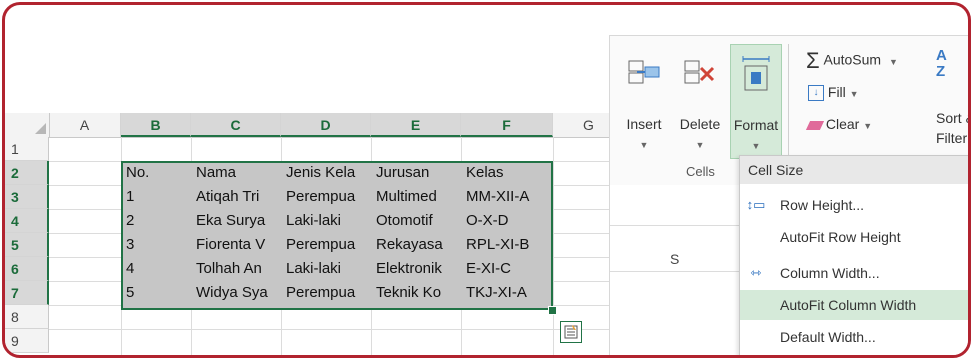 The height and width of the screenshot is (358, 971). I want to click on row-height-icon: ↕▭, so click(756, 204).